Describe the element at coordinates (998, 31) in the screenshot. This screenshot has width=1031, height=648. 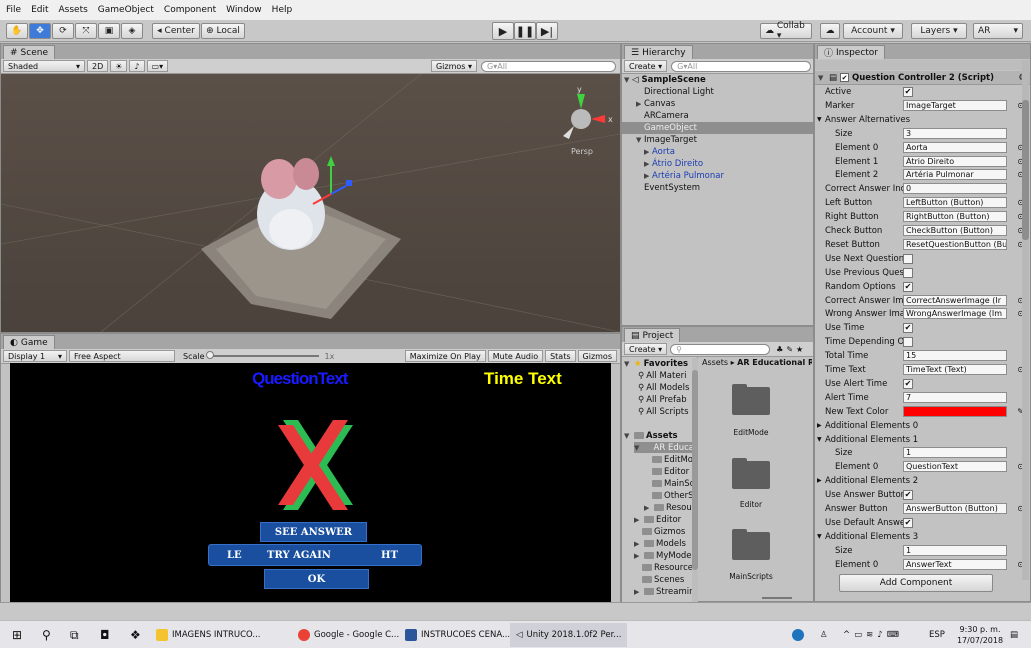
I see `layout-dropdown: AR ▾` at that location.